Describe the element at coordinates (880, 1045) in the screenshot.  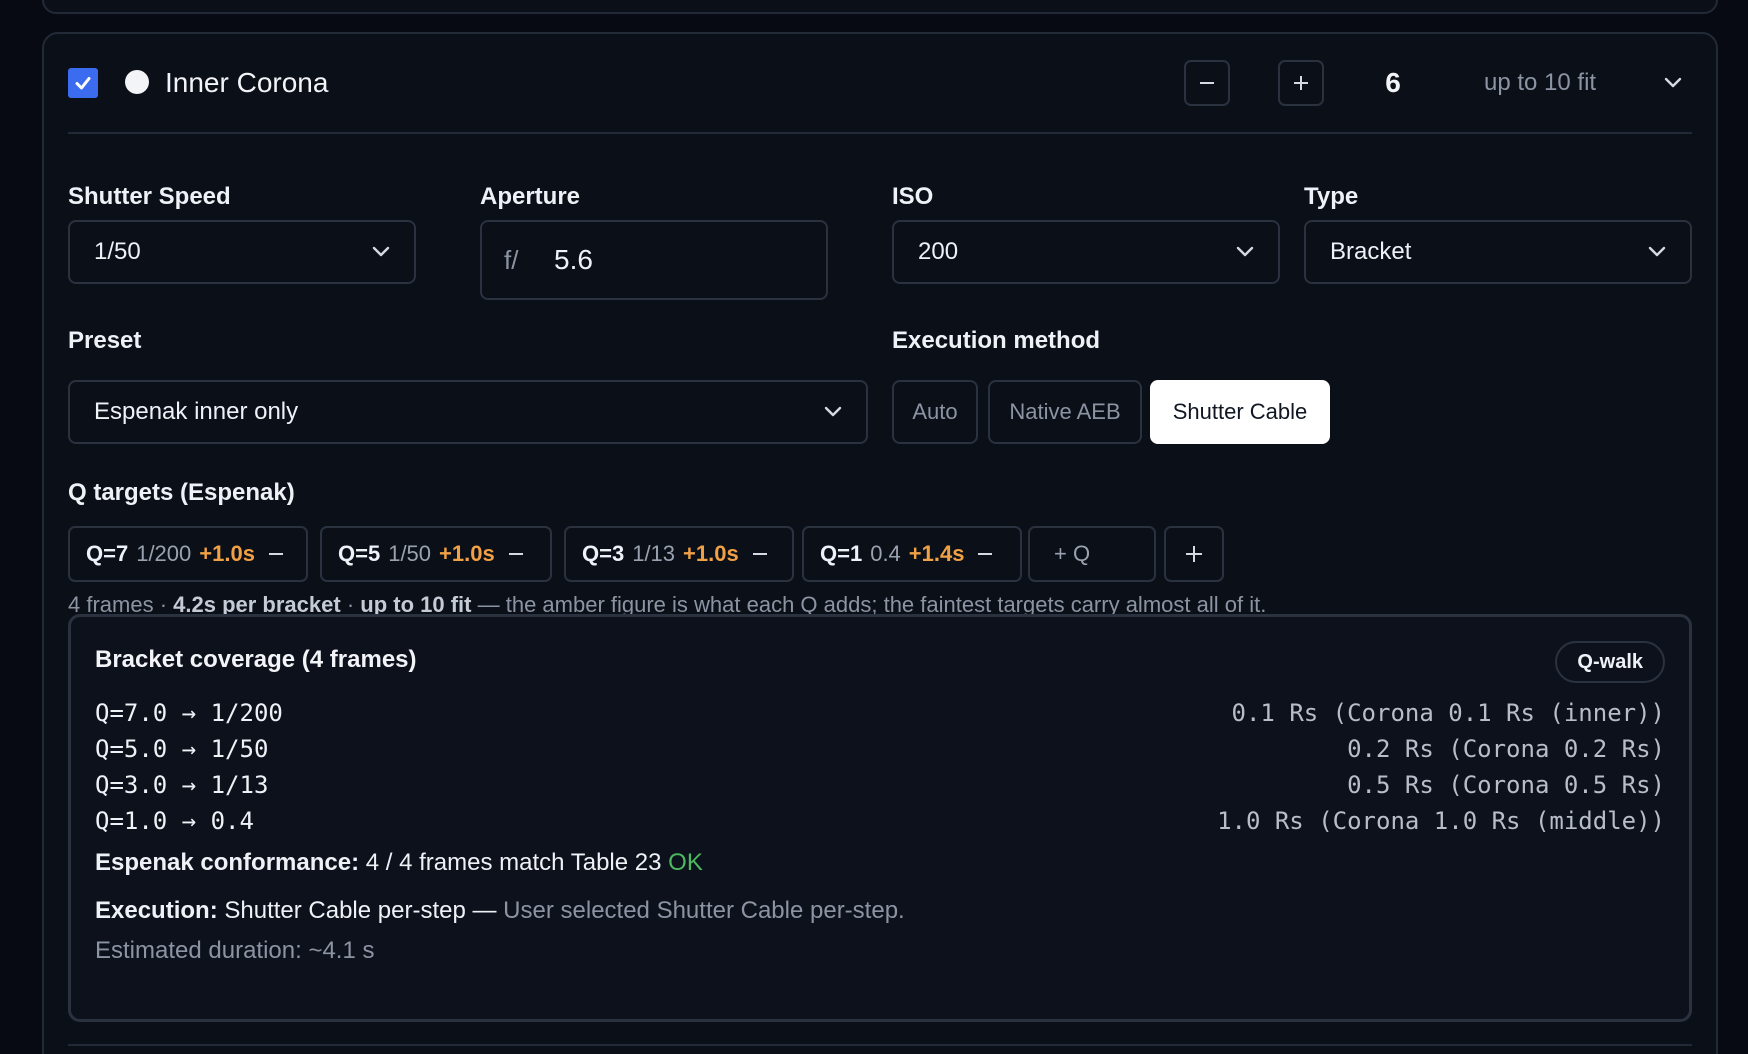
I see `footer-divider` at that location.